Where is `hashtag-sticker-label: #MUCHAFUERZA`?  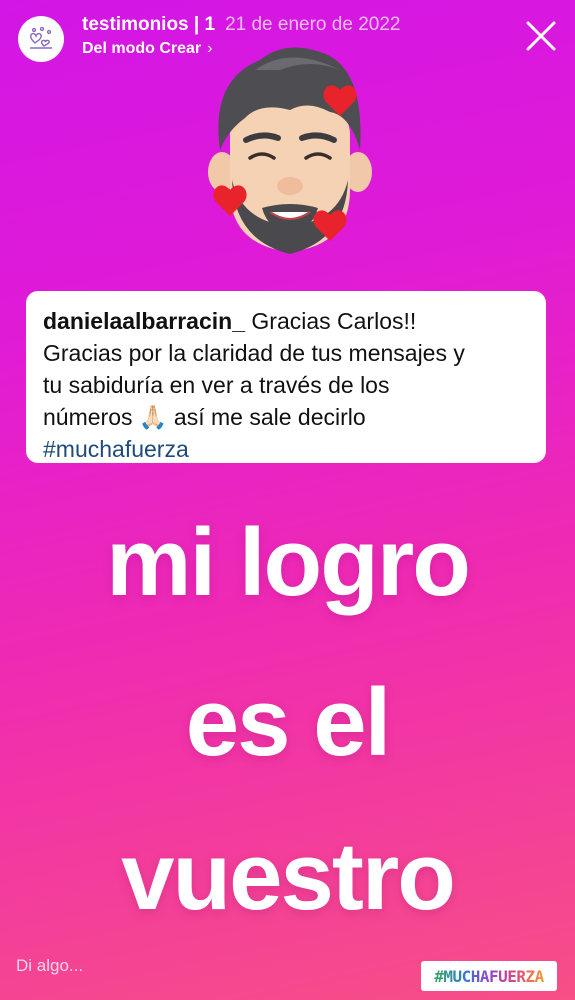
hashtag-sticker-label: #MUCHAFUERZA is located at coordinates (489, 976).